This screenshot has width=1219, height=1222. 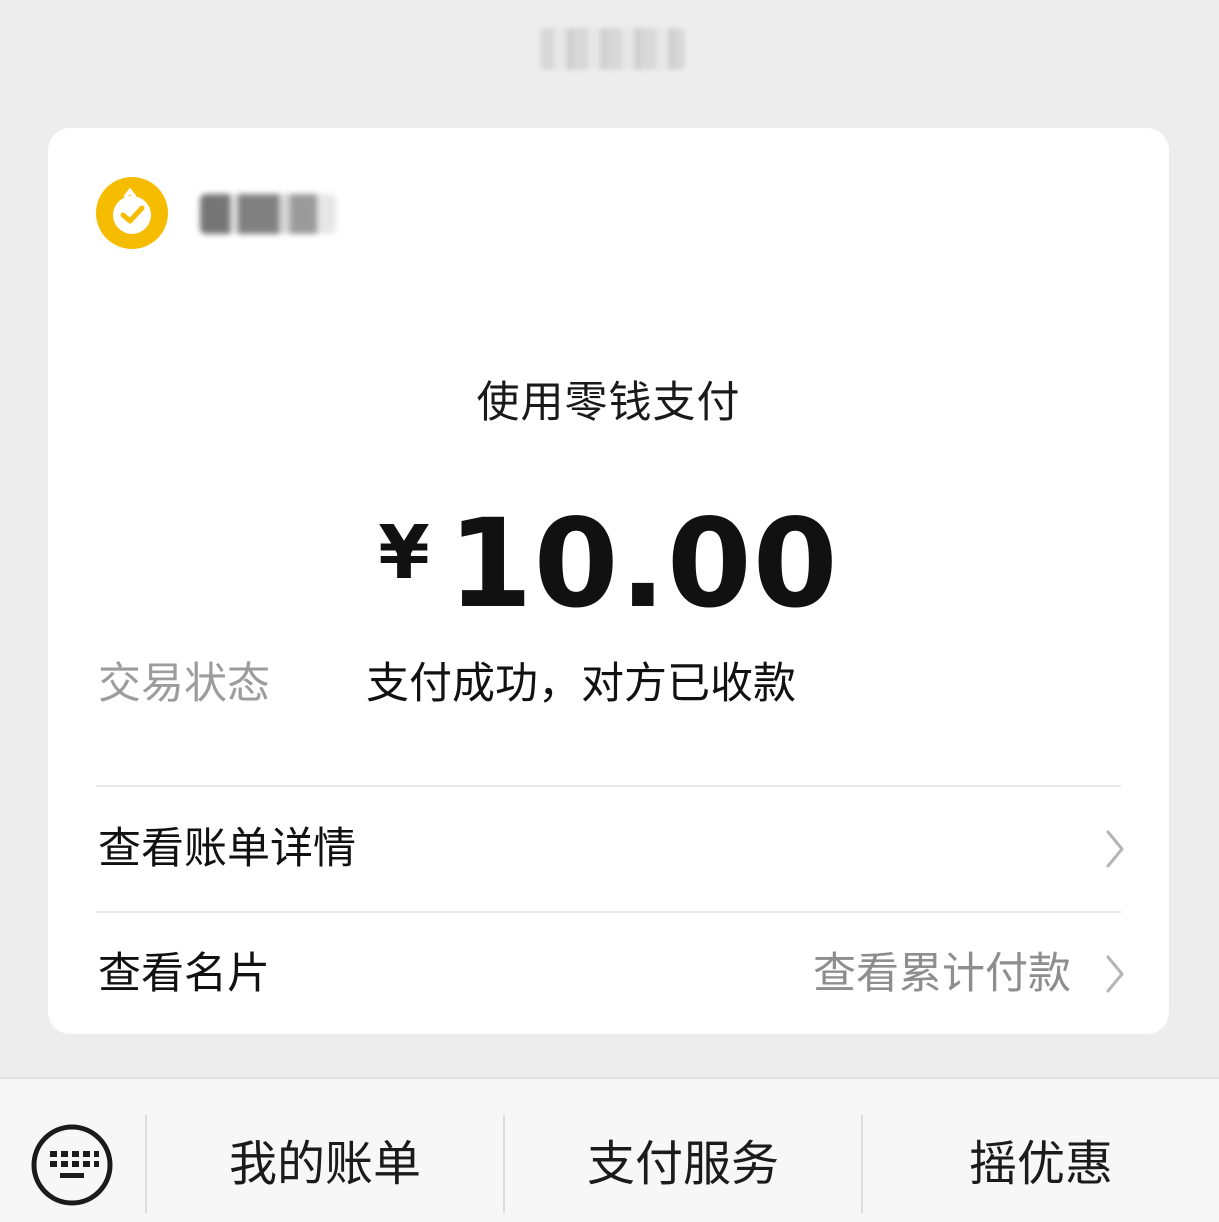 I want to click on business-card-row: 查看名片 查看累计付款, so click(x=608, y=974).